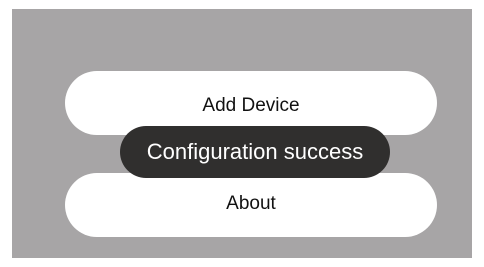 The width and height of the screenshot is (484, 267). Describe the element at coordinates (251, 105) in the screenshot. I see `add-device-label: Add Device` at that location.